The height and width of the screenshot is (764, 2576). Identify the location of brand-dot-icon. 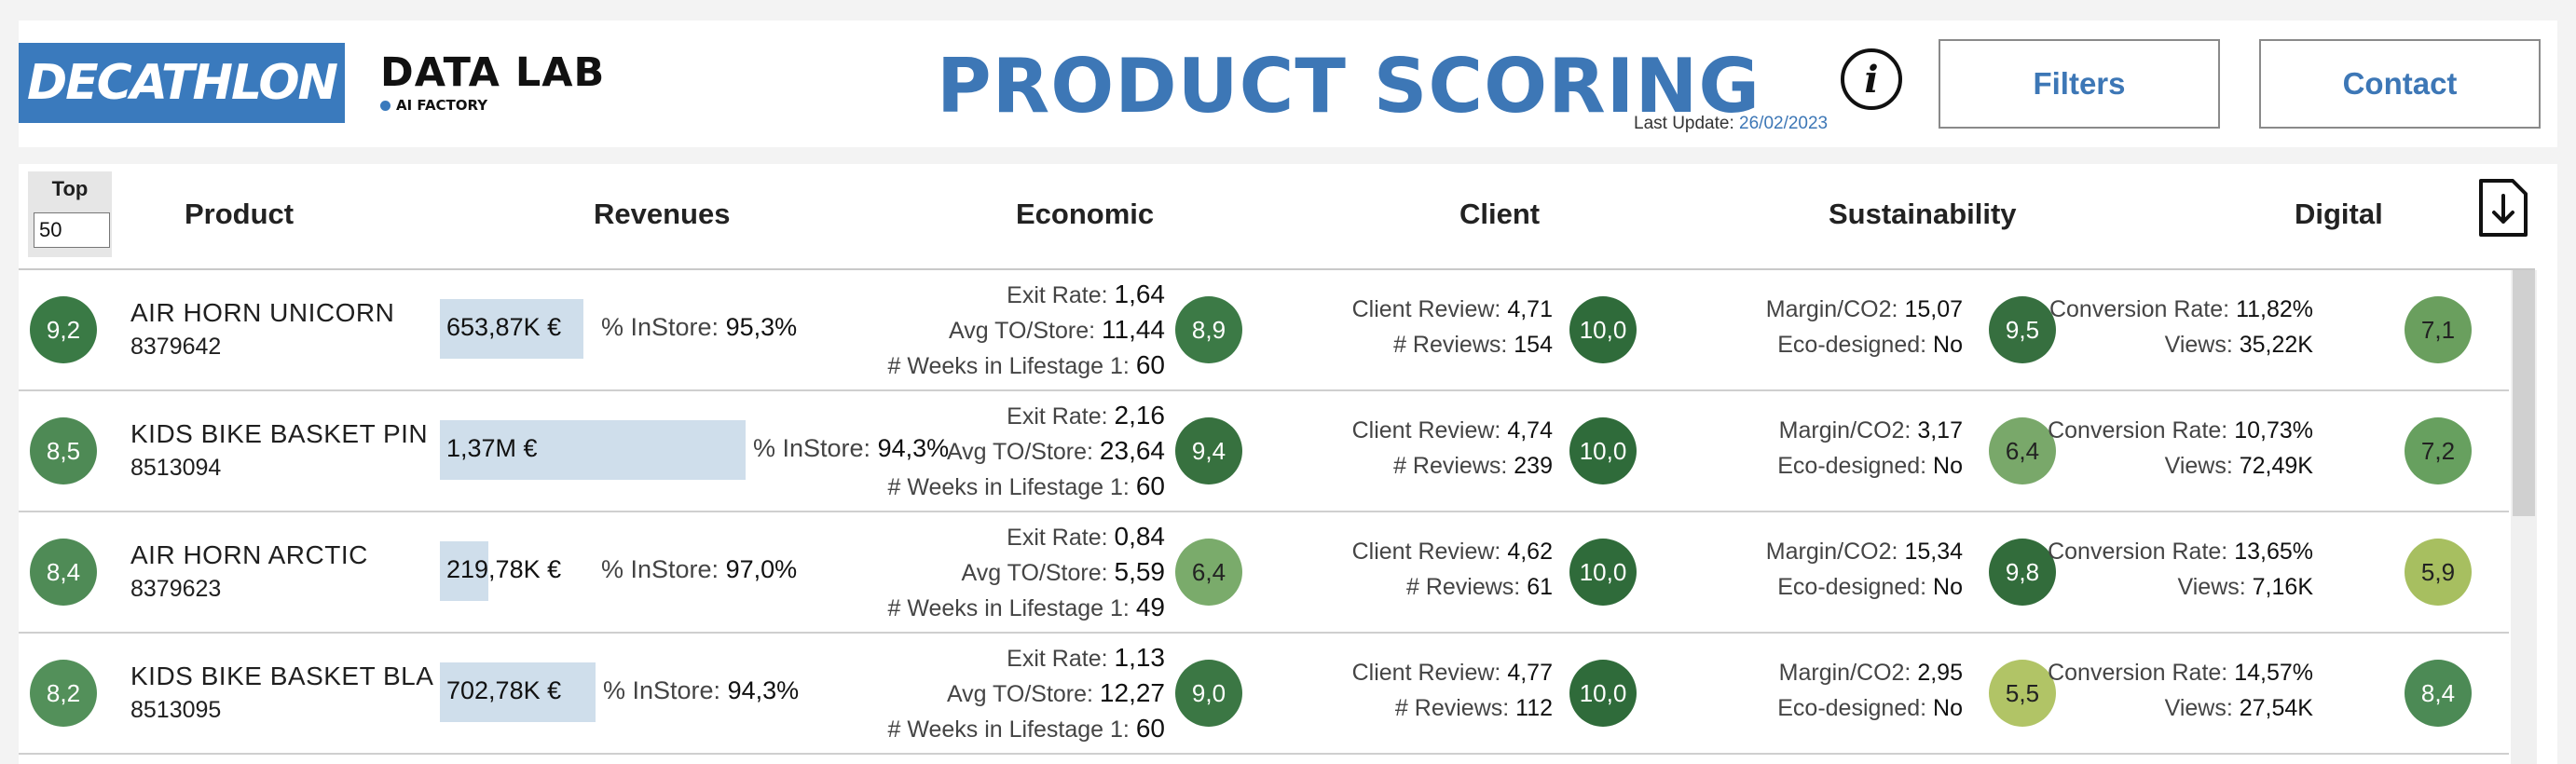
(385, 105).